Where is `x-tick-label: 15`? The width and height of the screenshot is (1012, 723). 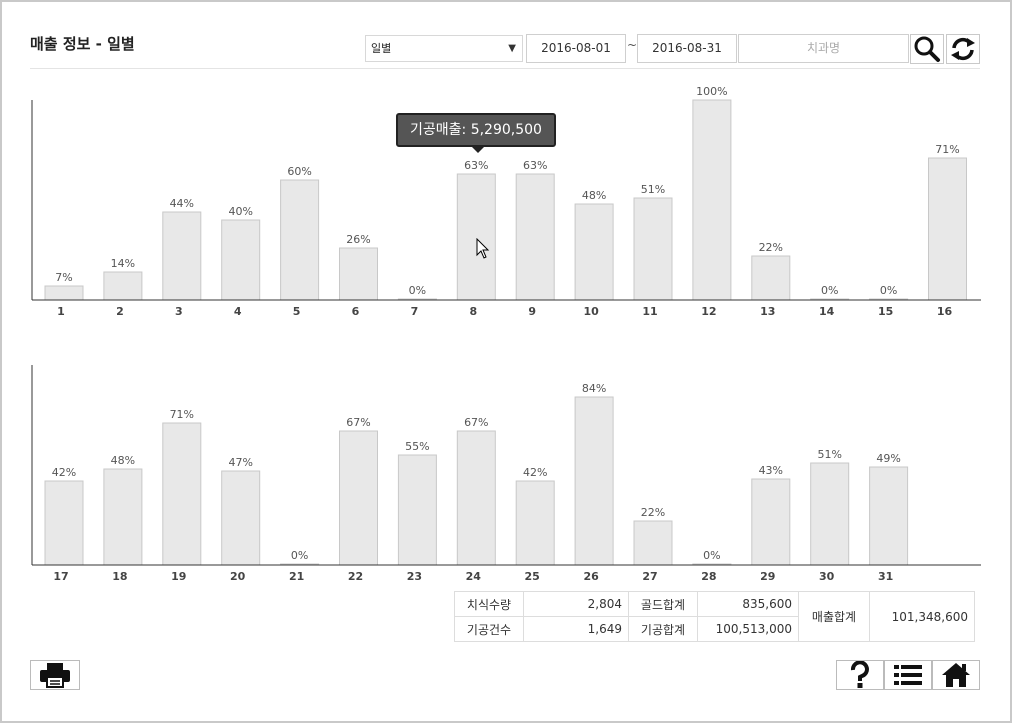 x-tick-label: 15 is located at coordinates (885, 311).